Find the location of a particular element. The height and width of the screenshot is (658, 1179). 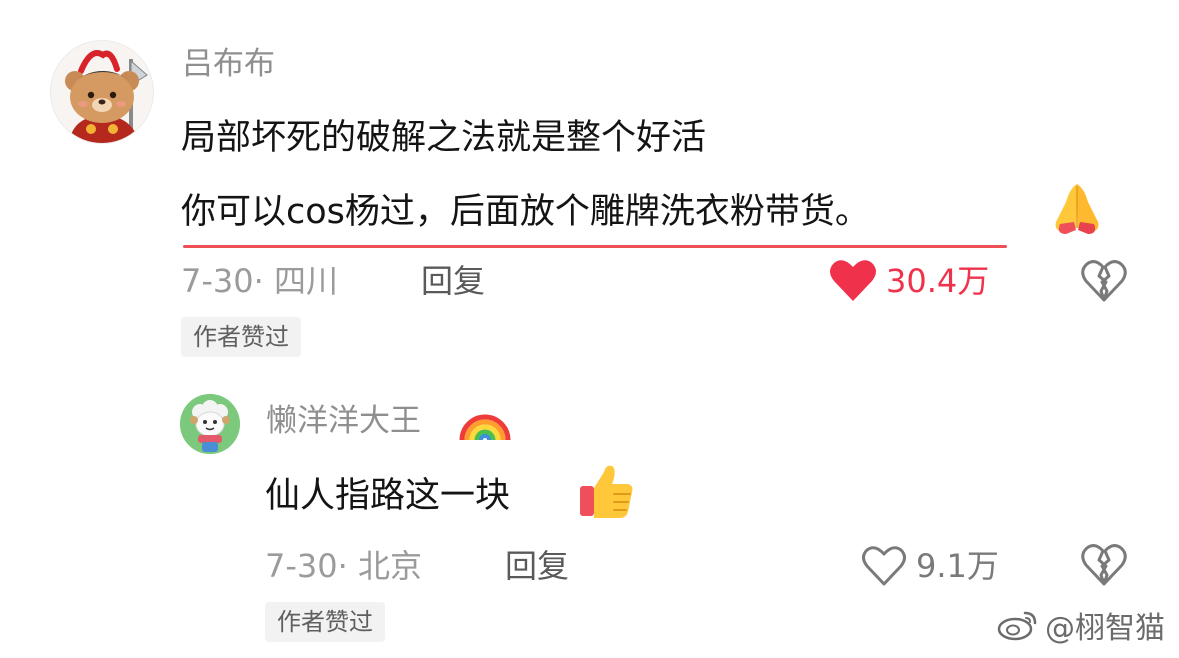

reply-username: 懒洋洋大王 is located at coordinates (343, 421).